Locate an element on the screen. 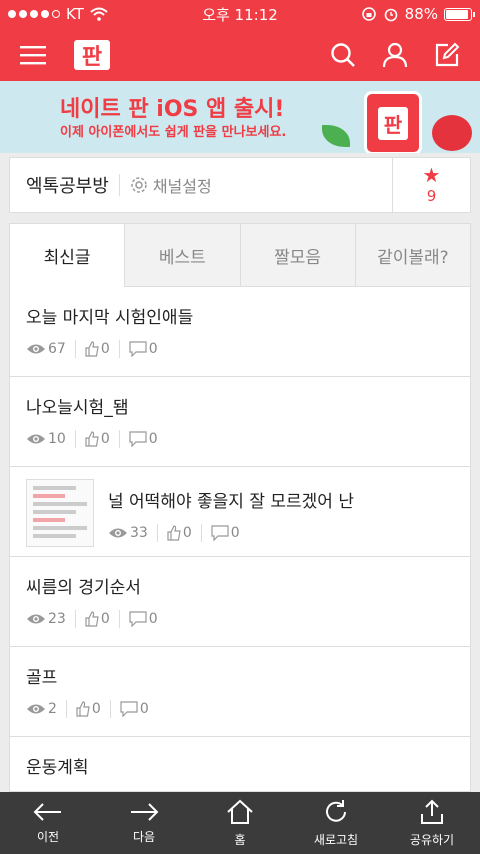 Image resolution: width=480 pixels, height=854 pixels. arrow-right-icon is located at coordinates (145, 811).